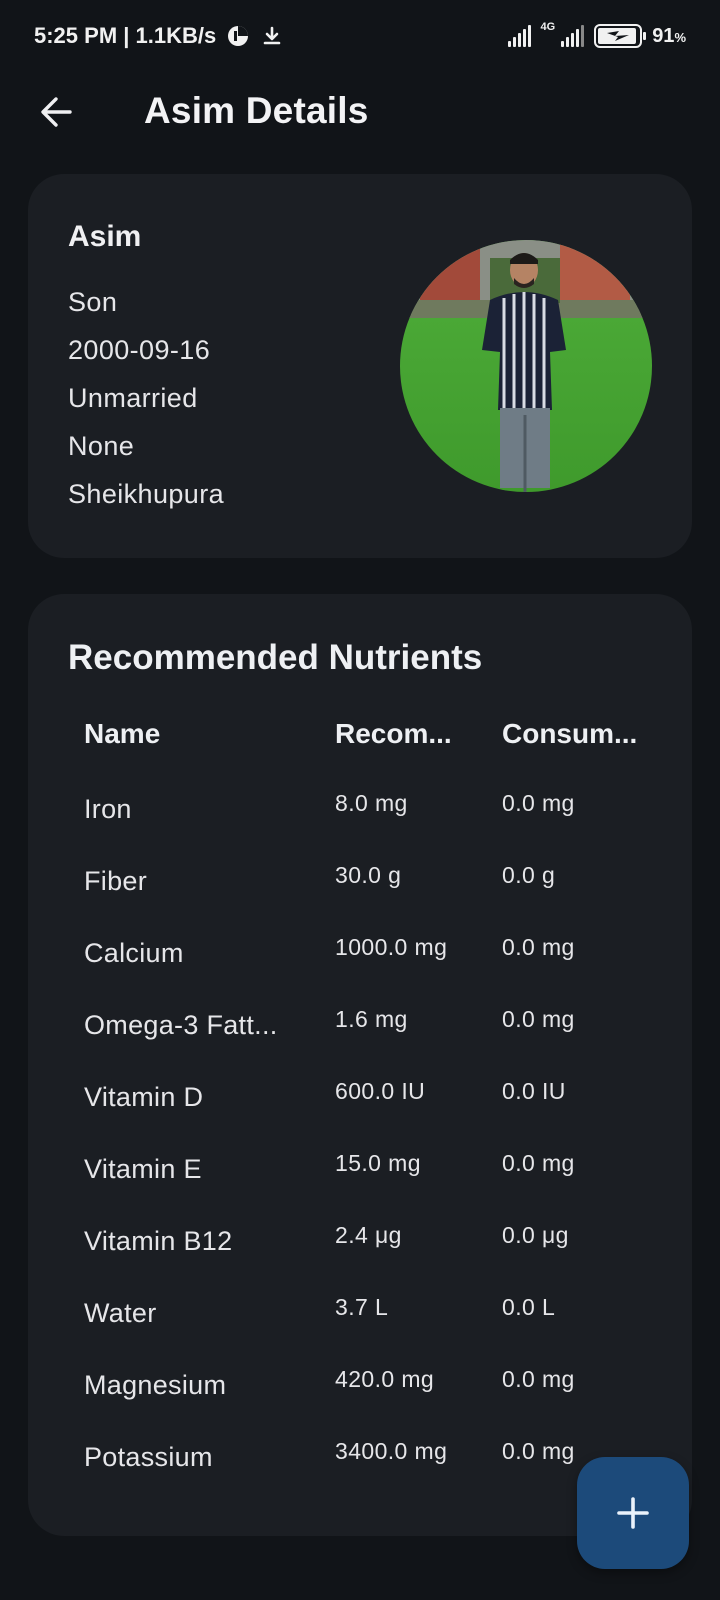 This screenshot has width=720, height=1600. I want to click on table-row: Omega-3 Fatt... 1.6 mg 0.0 mg, so click(360, 1044).